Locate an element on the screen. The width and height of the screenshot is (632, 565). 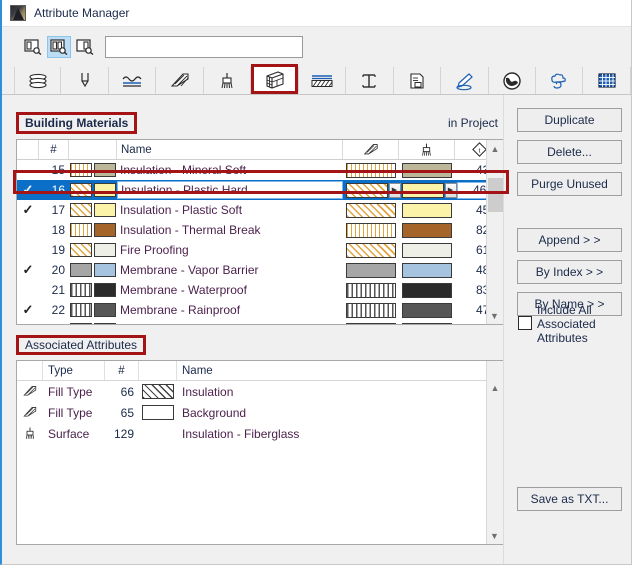
include-all-associated-attributes-checkbox: Include All Associated Attributes is located at coordinates (570, 324).